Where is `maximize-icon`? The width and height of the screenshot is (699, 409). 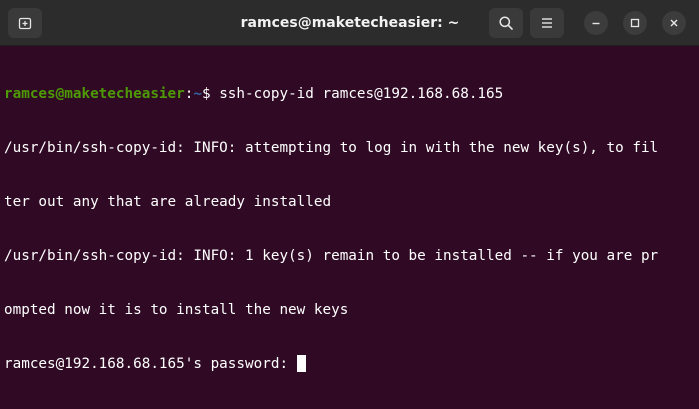 maximize-icon is located at coordinates (635, 23).